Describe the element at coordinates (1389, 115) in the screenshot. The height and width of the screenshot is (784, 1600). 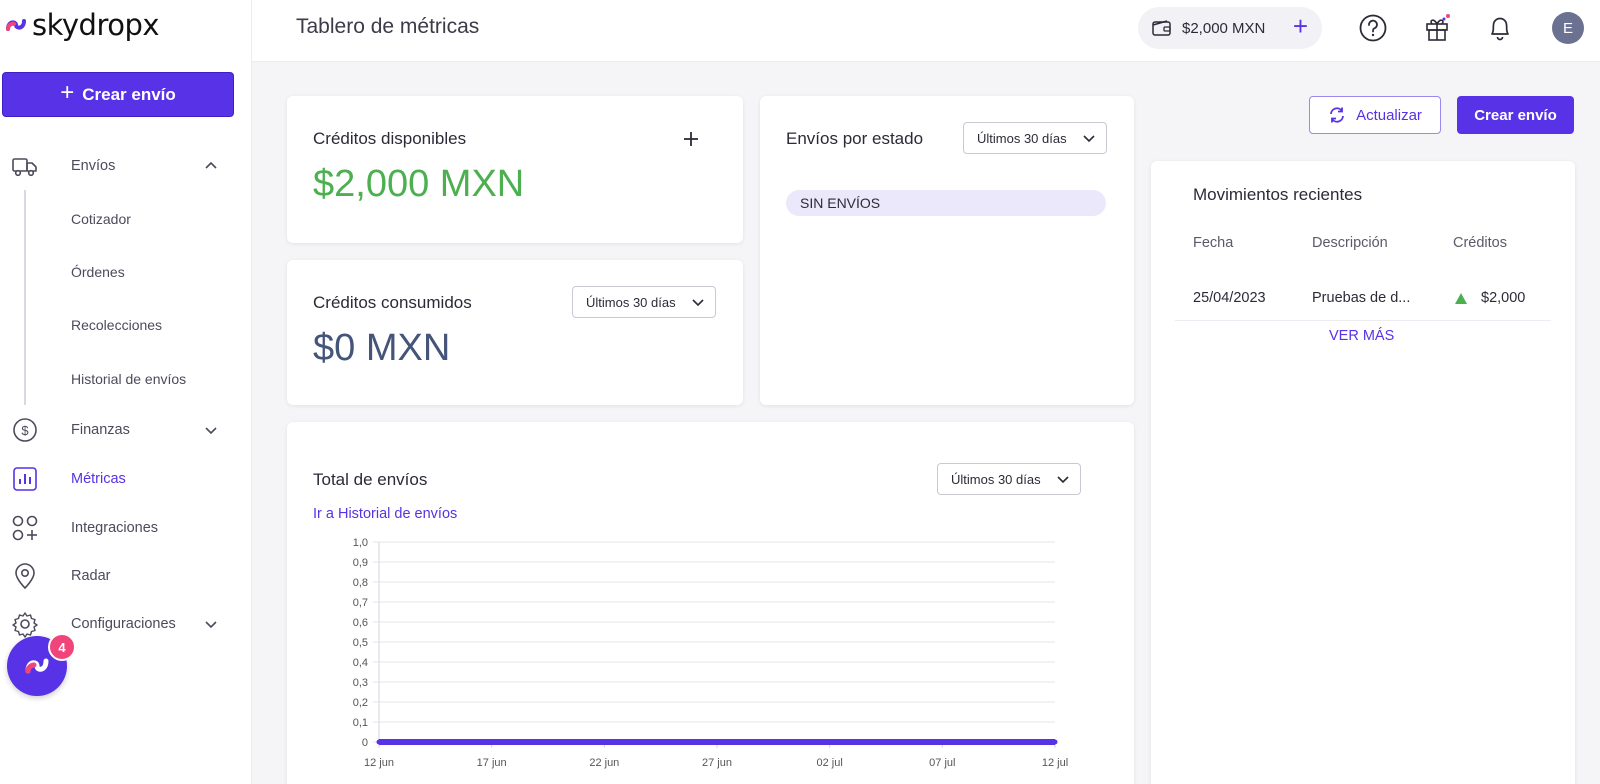
I see `refresh-label: Actualizar` at that location.